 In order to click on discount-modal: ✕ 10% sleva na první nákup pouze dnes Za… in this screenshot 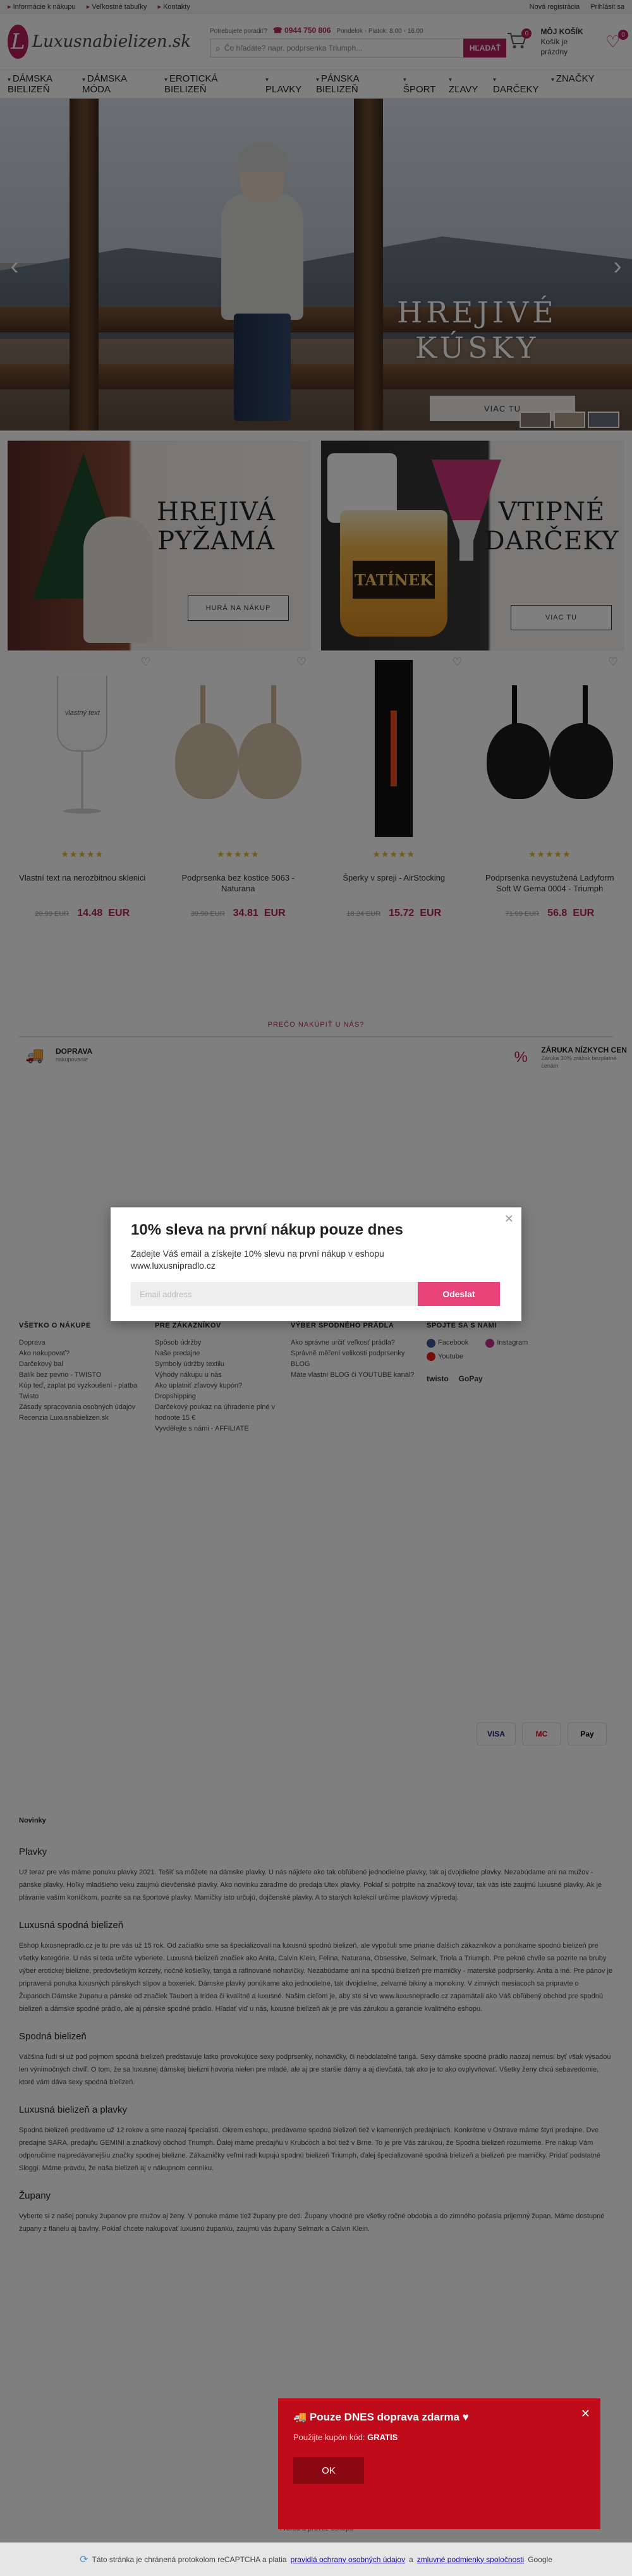, I will do `click(316, 1264)`.